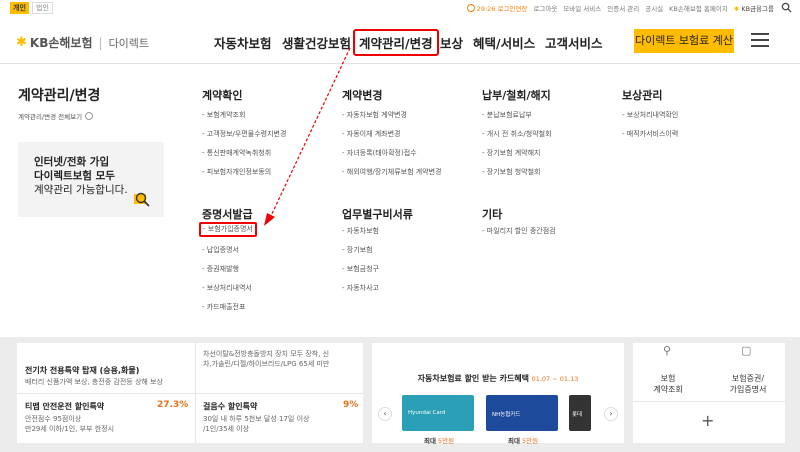 The width and height of the screenshot is (800, 452). Describe the element at coordinates (392, 172) in the screenshot. I see `menu-item: - 해외여행/장기체류보험 계약변경` at that location.